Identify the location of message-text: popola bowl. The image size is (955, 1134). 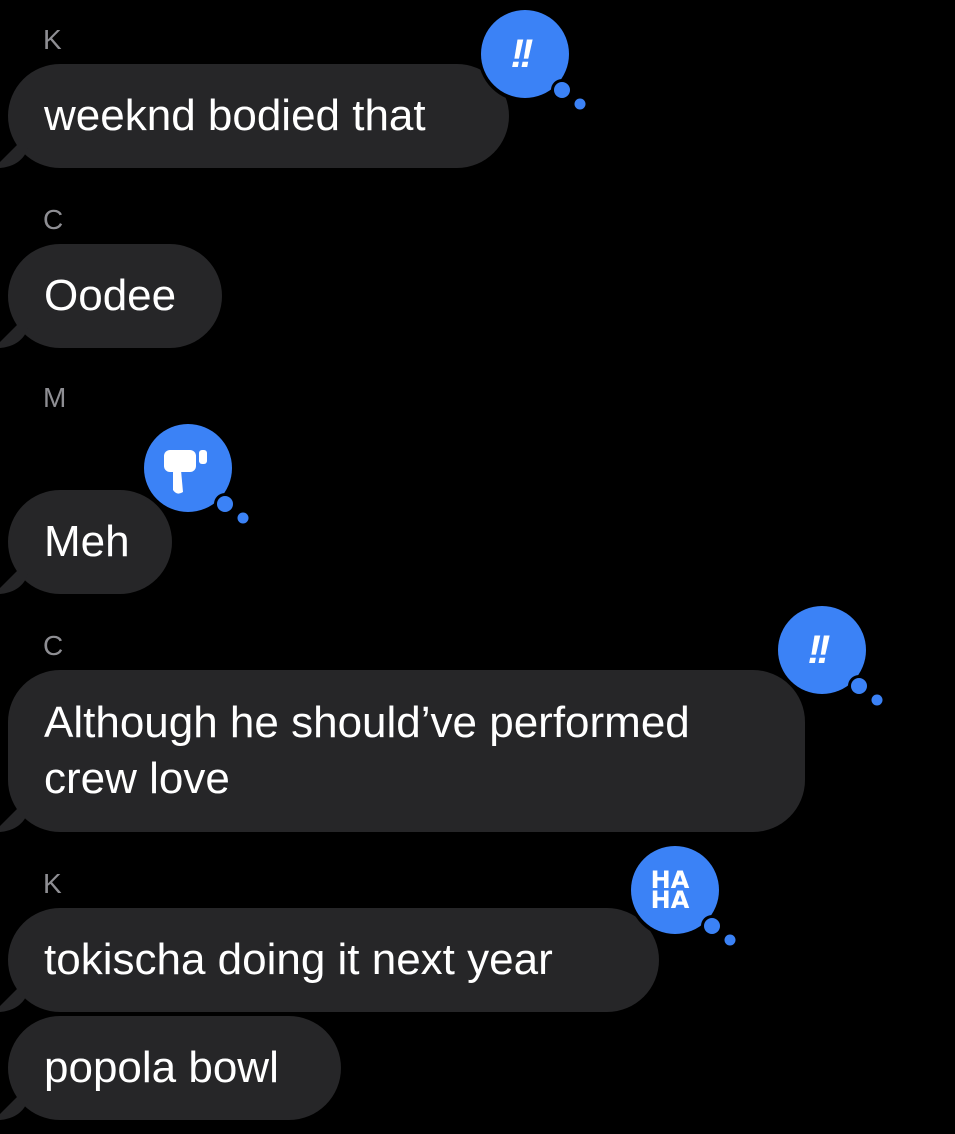
(161, 1067).